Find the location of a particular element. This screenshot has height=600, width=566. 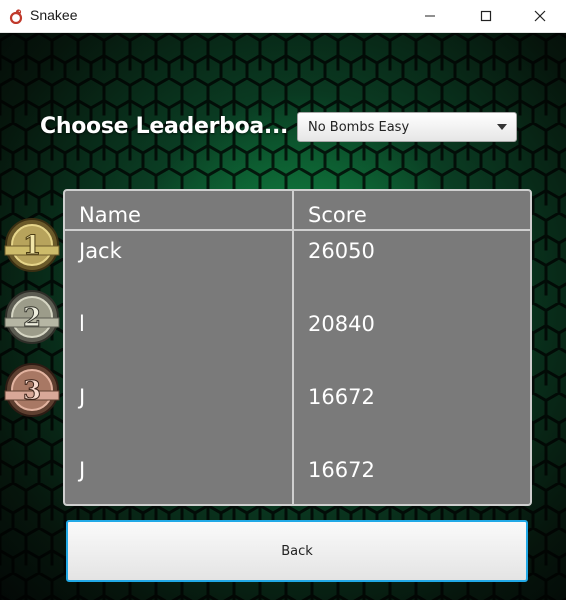

bronze-medal-icon: 3 is located at coordinates (32, 390).